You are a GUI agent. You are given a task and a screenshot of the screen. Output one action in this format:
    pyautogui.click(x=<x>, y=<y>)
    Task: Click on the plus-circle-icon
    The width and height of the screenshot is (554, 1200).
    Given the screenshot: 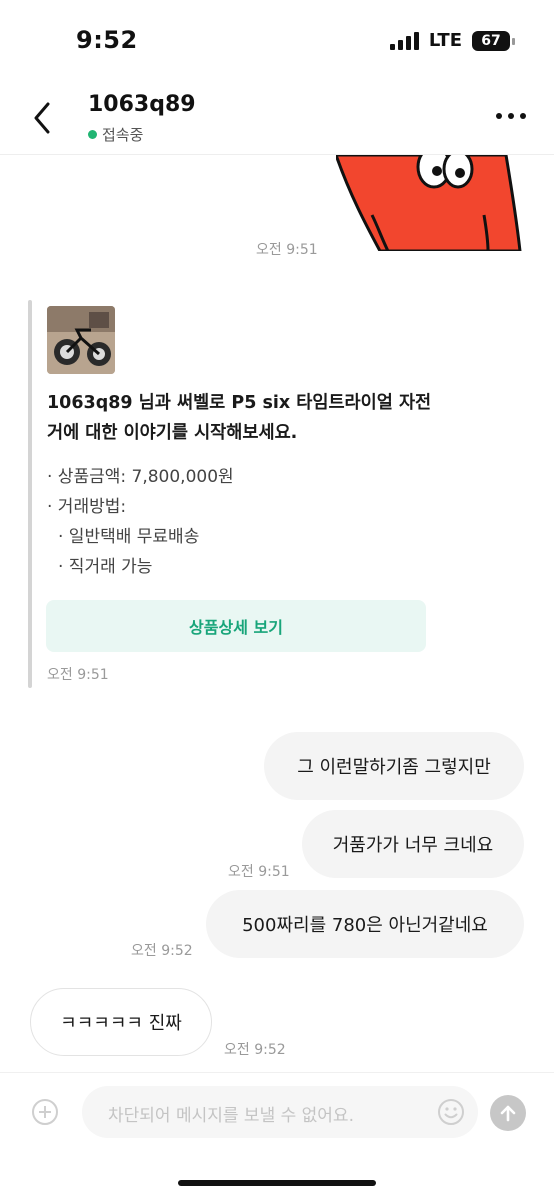 What is the action you would take?
    pyautogui.click(x=45, y=1112)
    